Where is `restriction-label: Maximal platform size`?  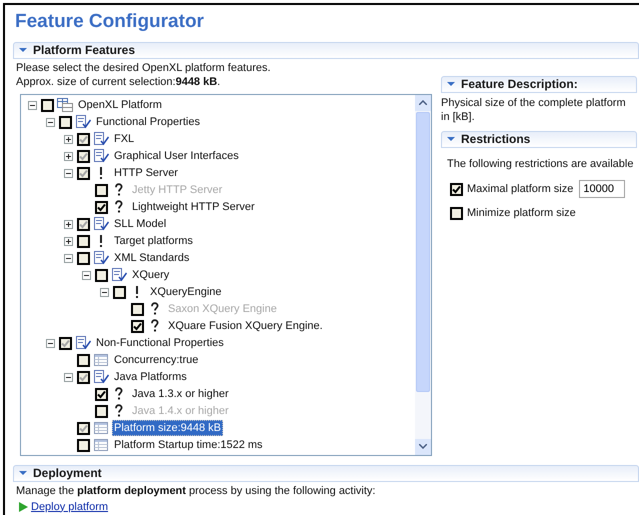 restriction-label: Maximal platform size is located at coordinates (520, 189).